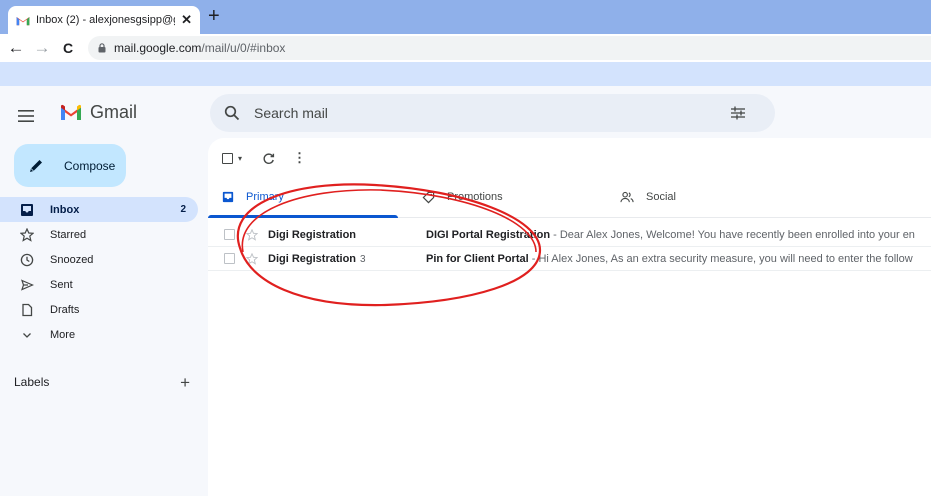  I want to click on unread-count-badge: 2, so click(183, 209).